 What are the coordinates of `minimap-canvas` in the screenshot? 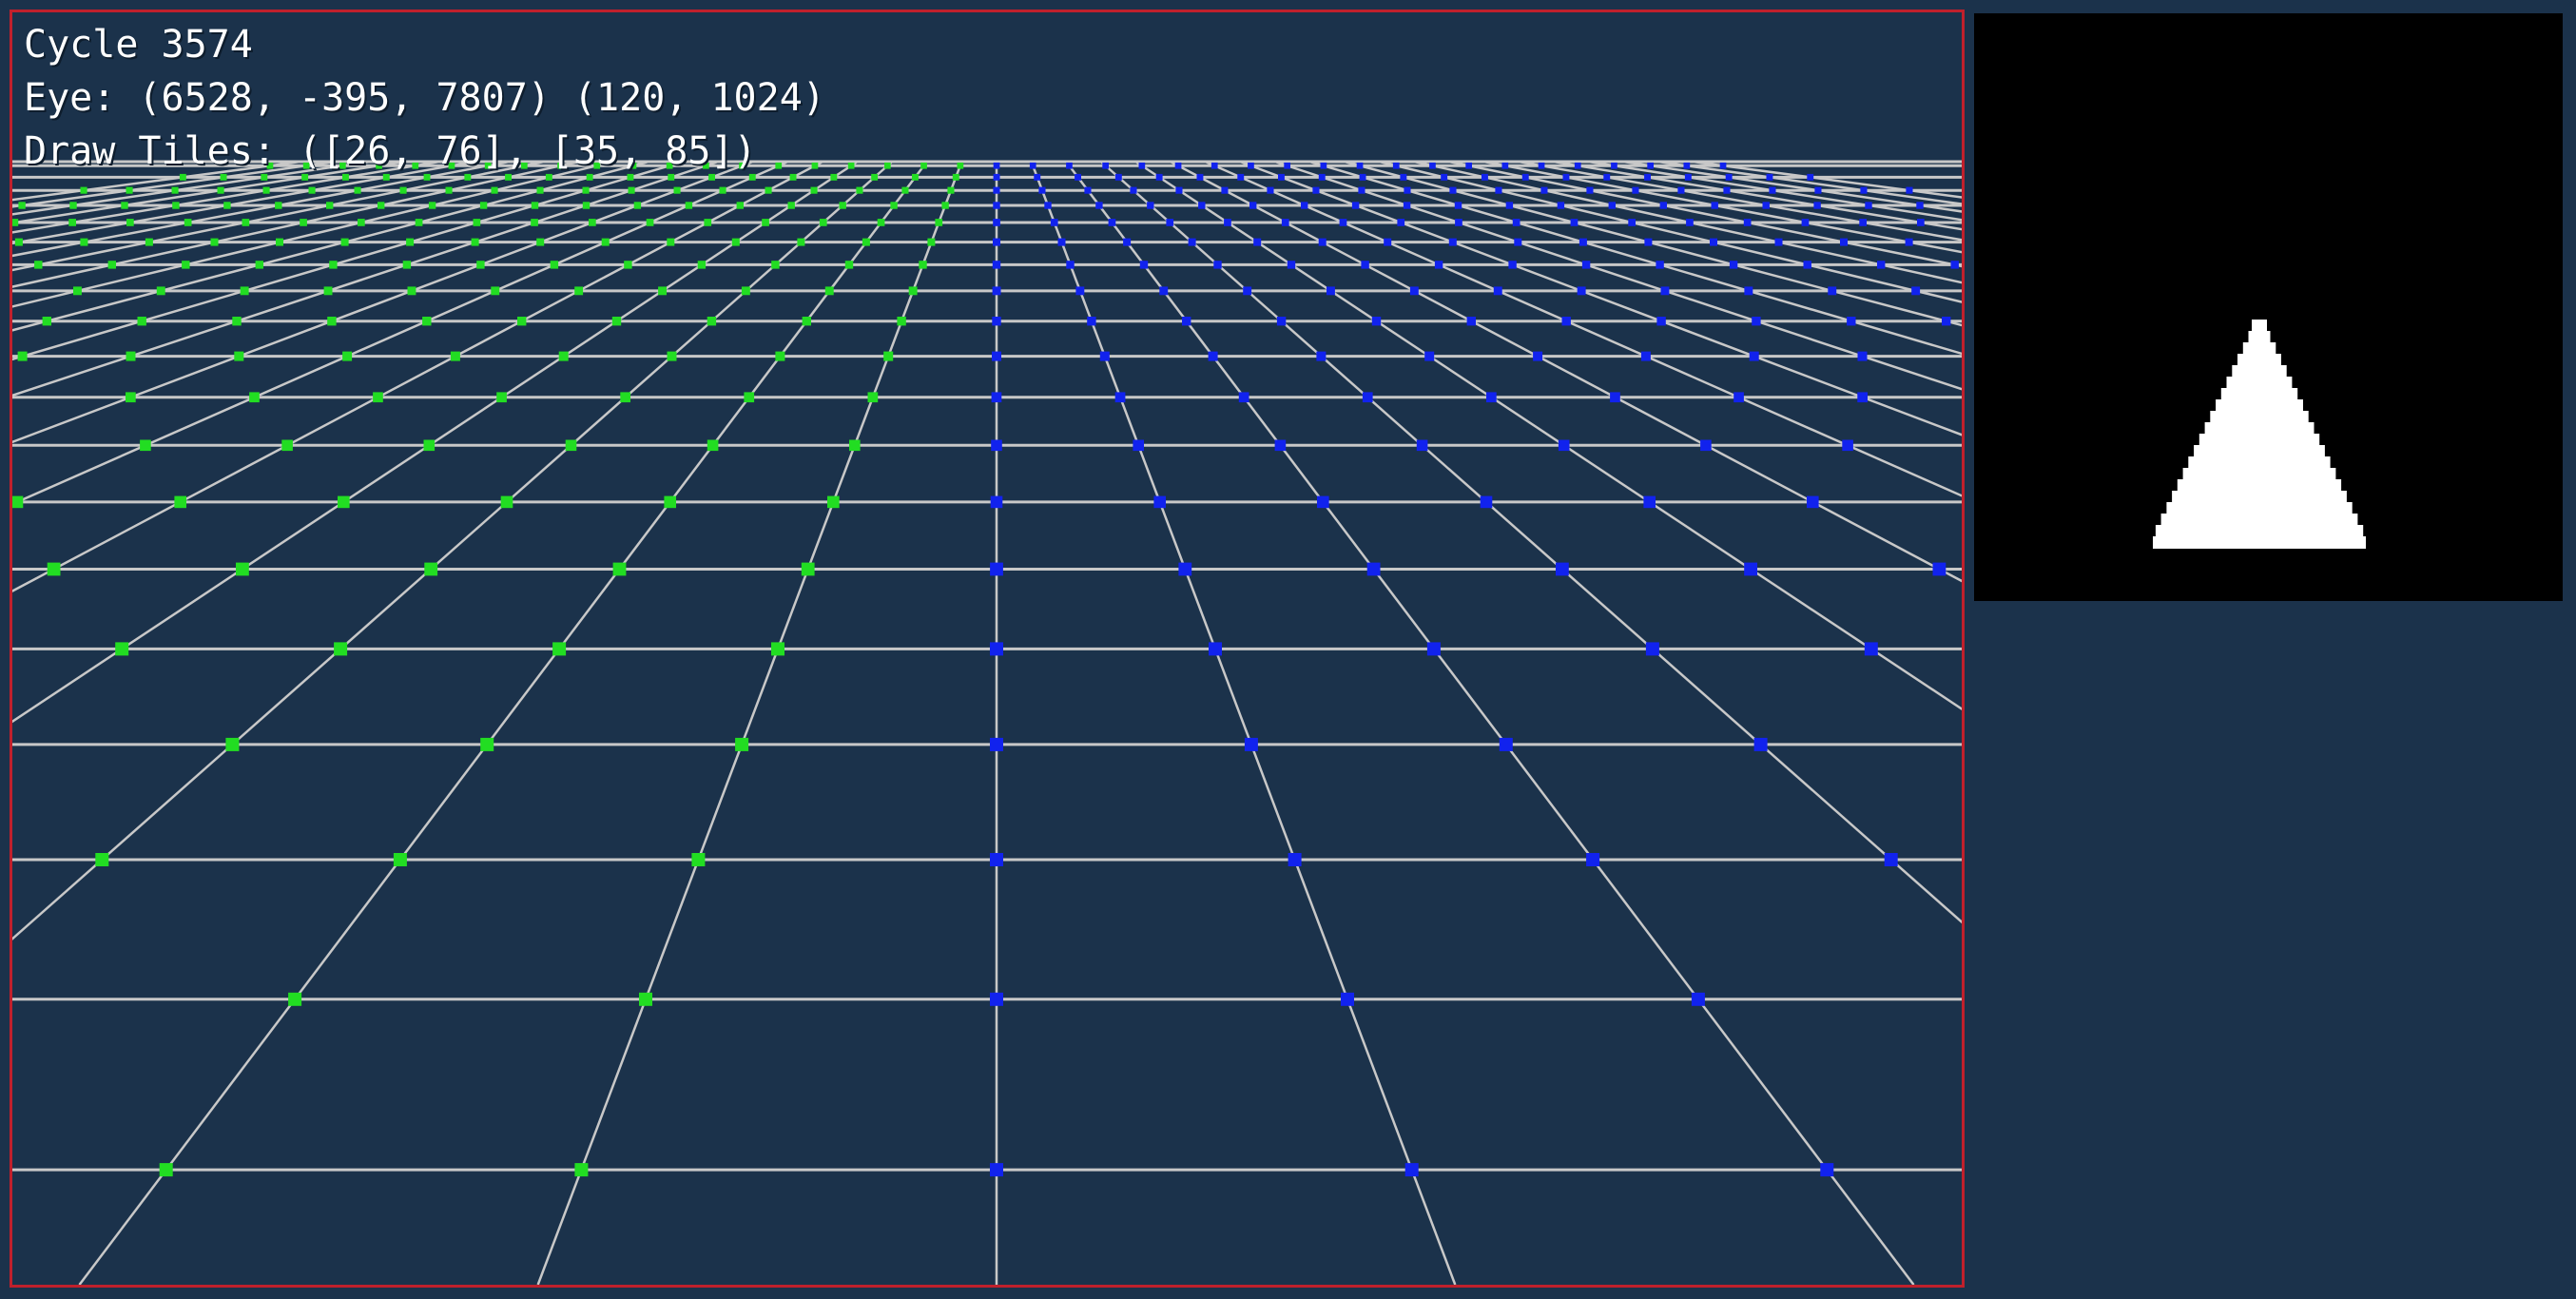 It's located at (2259, 434).